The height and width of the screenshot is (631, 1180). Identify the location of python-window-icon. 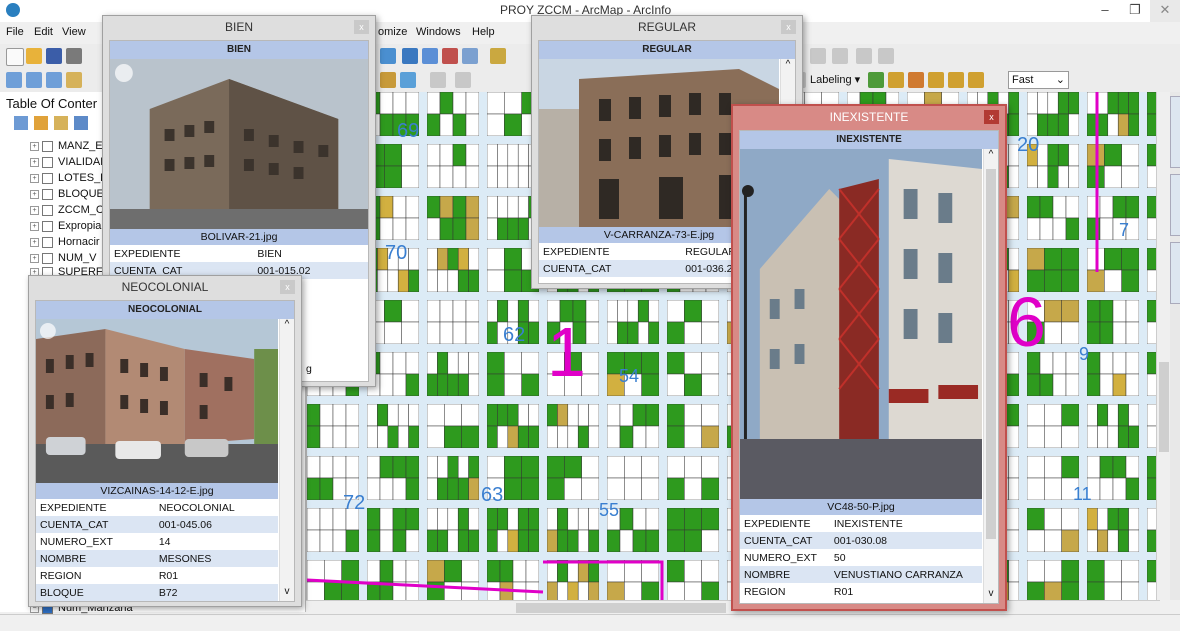
(470, 56).